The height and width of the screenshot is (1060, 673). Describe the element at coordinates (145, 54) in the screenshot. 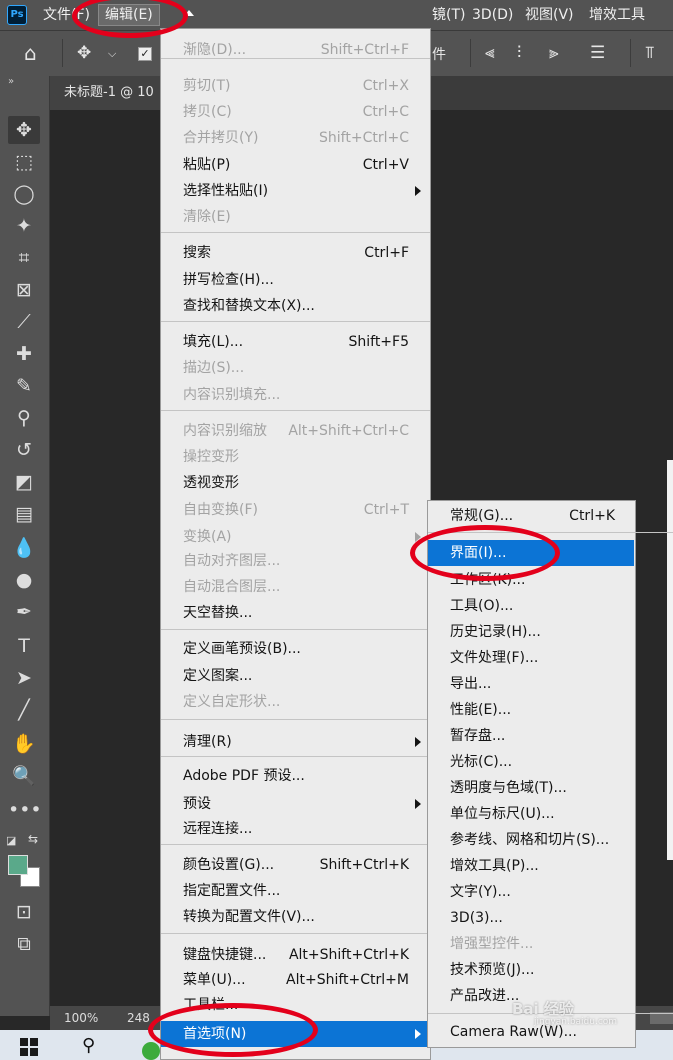

I see `auto-select-checkbox: ✓` at that location.